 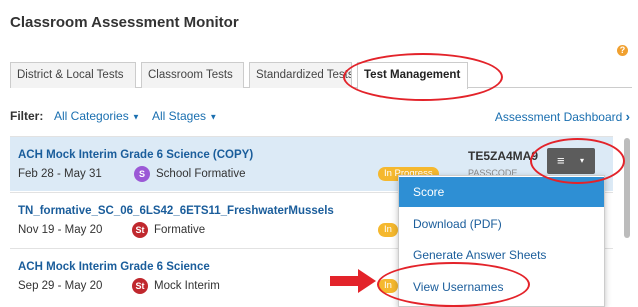 I want to click on assessment-dates: Nov 19 - May 20, so click(x=60, y=230).